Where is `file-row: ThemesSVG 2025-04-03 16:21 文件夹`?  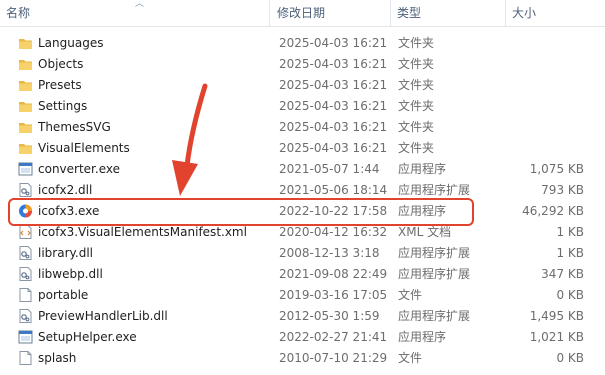 file-row: ThemesSVG 2025-04-03 16:21 文件夹 is located at coordinates (302, 127).